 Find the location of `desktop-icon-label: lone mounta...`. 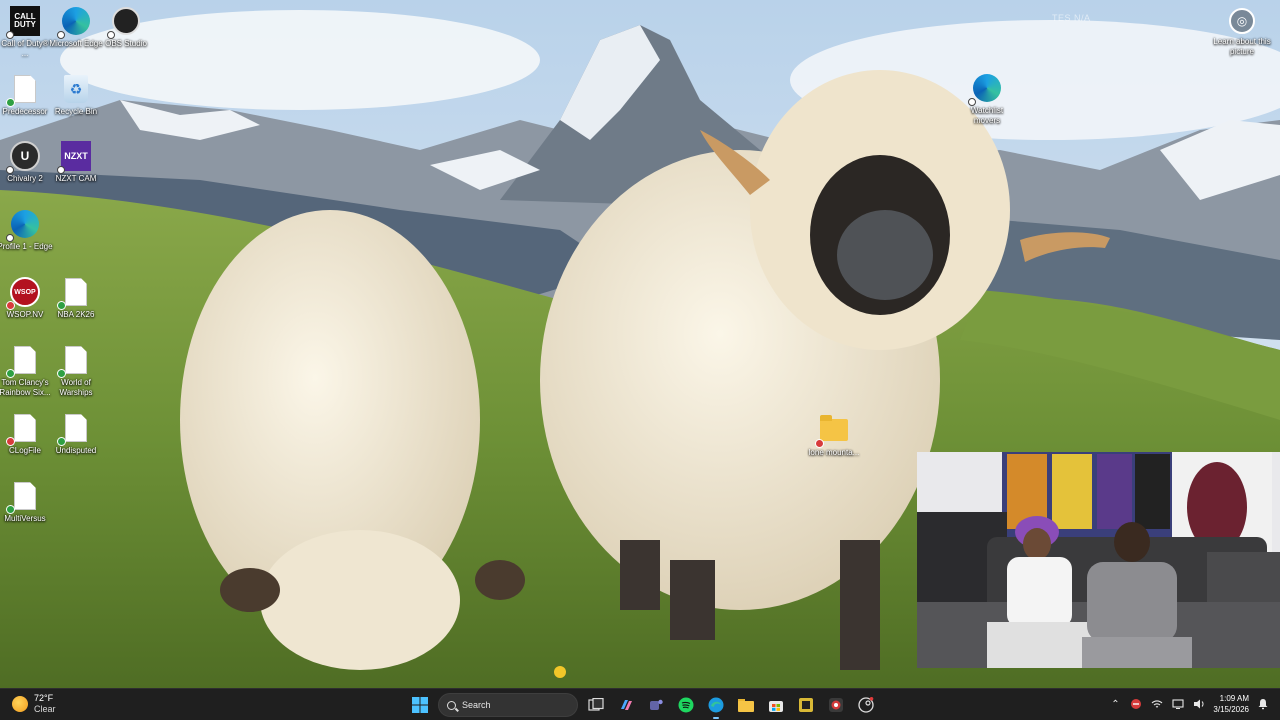

desktop-icon-label: lone mounta... is located at coordinates (834, 452).